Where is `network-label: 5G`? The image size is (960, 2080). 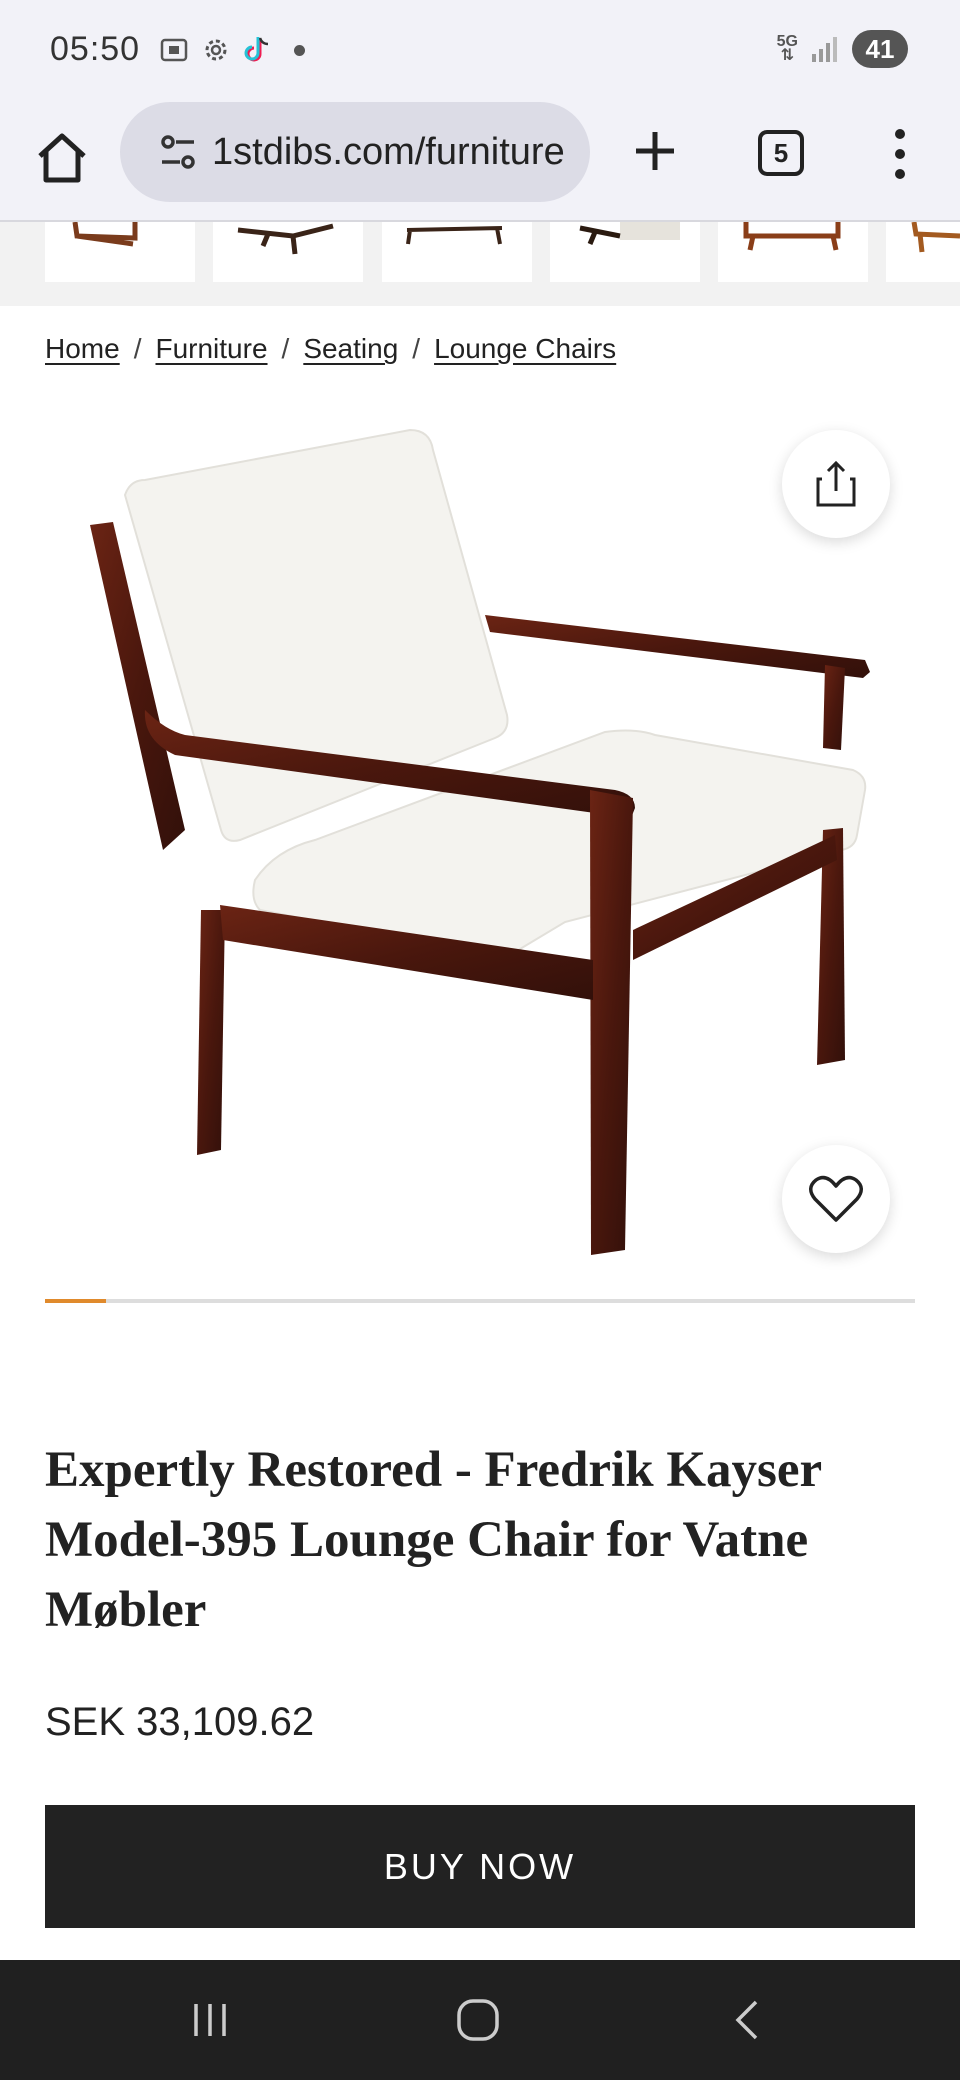
network-label: 5G is located at coordinates (787, 41).